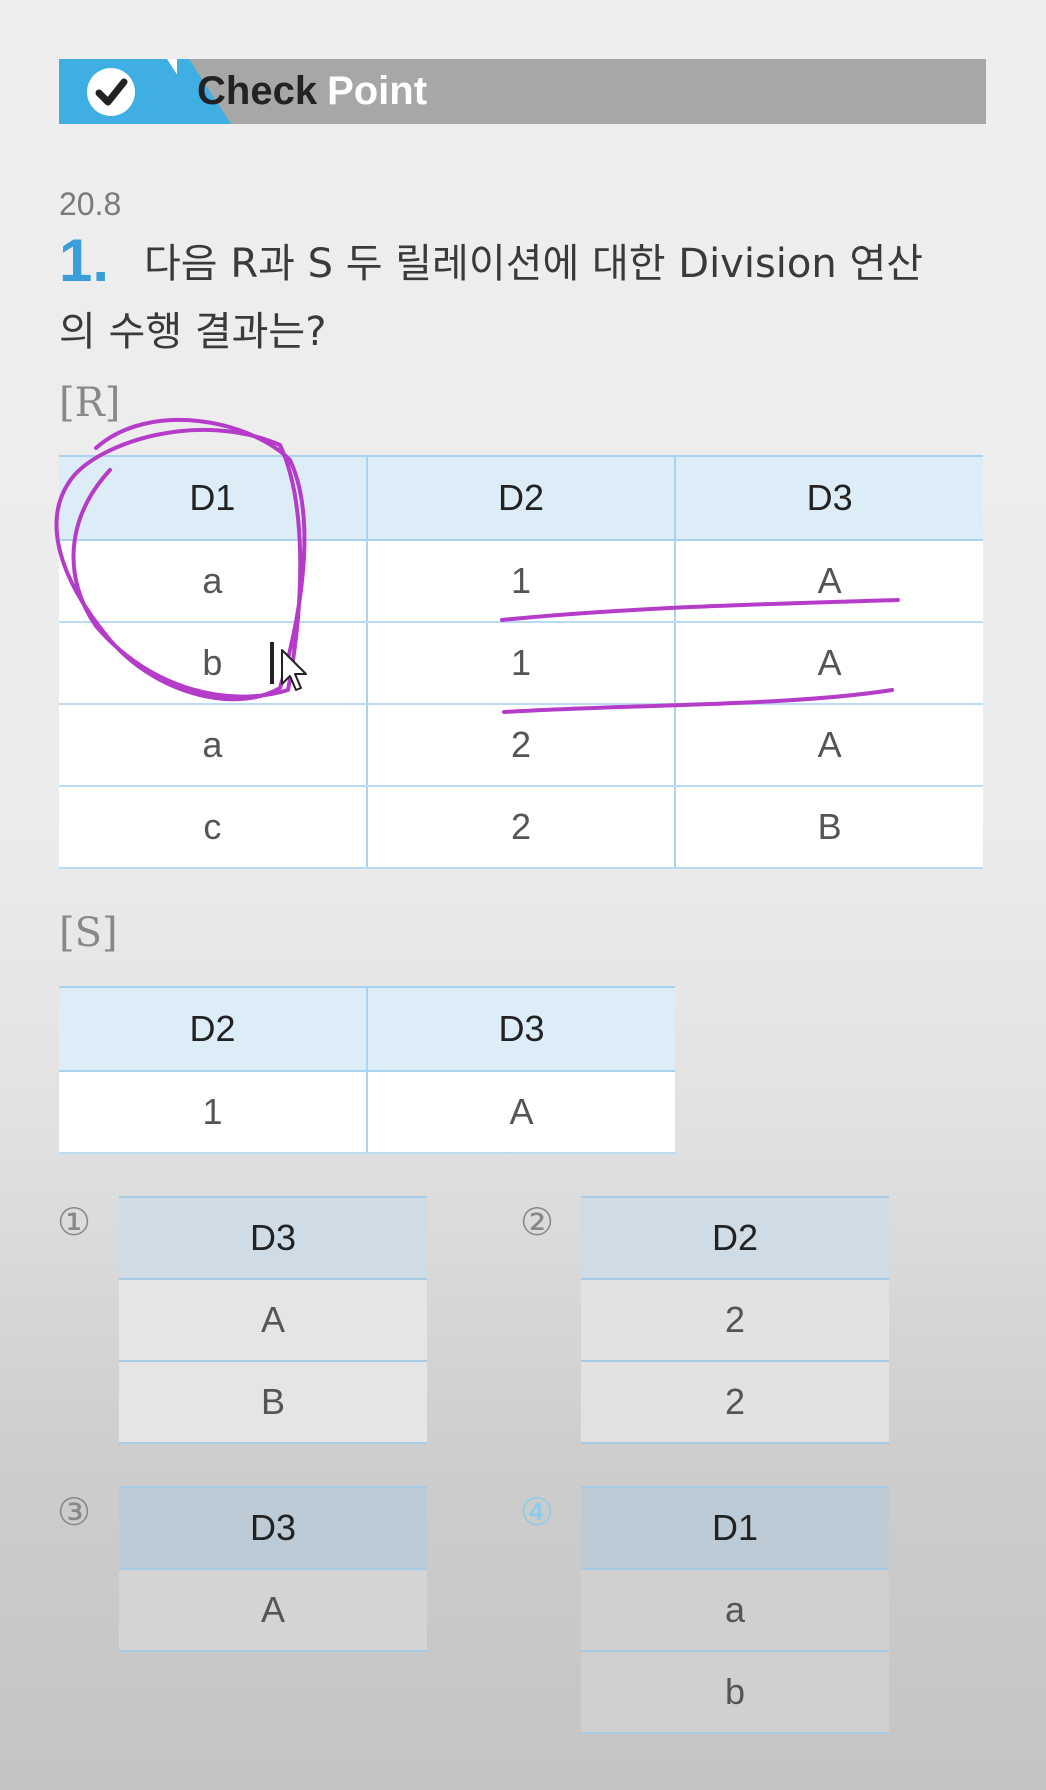 The image size is (1046, 1790). Describe the element at coordinates (193, 332) in the screenshot. I see `question-text-line2: 의 수행 결과는?` at that location.